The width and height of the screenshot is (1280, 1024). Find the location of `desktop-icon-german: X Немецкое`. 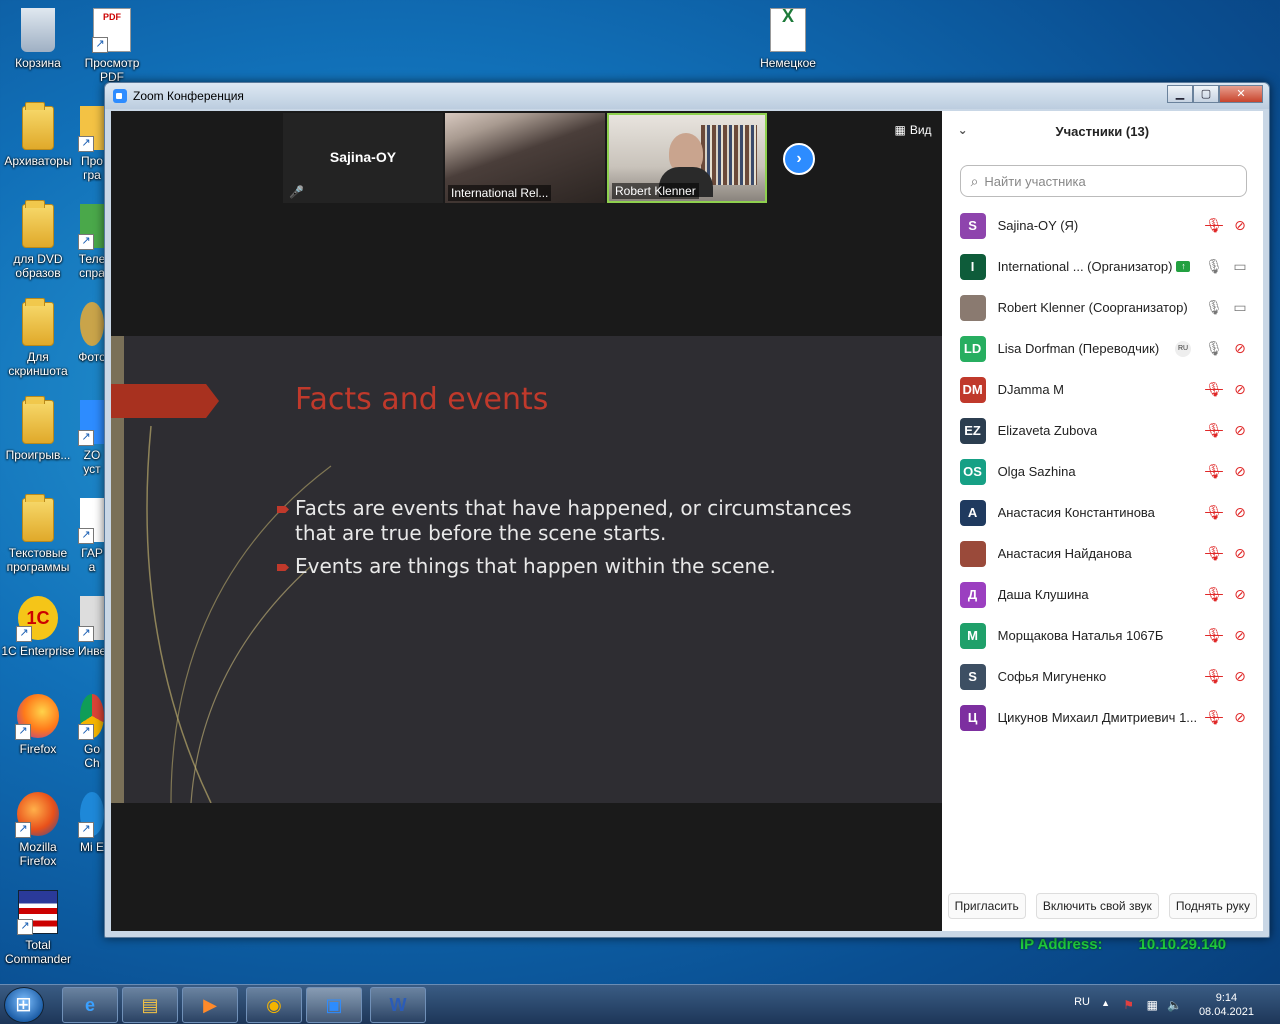

desktop-icon-german: X Немецкое is located at coordinates (788, 46).